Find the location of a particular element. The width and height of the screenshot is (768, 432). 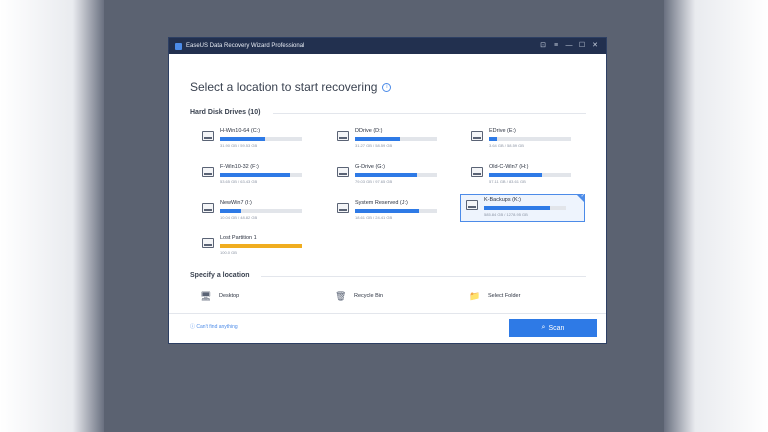

right-margin is located at coordinates (716, 216).